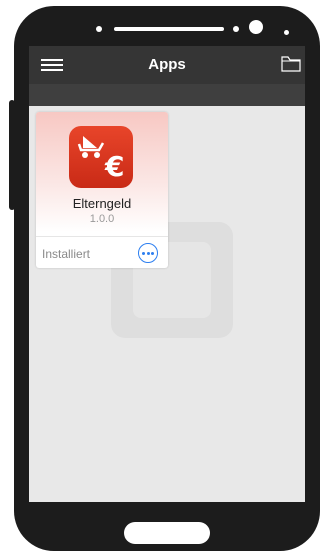 The width and height of the screenshot is (320, 553). I want to click on folder-icon, so click(291, 64).